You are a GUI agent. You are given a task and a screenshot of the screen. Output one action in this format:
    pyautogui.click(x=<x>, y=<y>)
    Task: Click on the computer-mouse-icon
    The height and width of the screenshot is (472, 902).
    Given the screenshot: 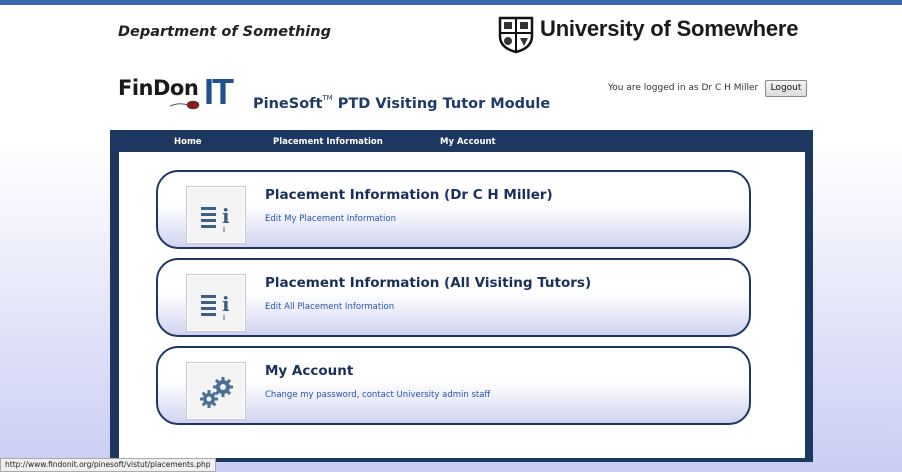 What is the action you would take?
    pyautogui.click(x=185, y=105)
    